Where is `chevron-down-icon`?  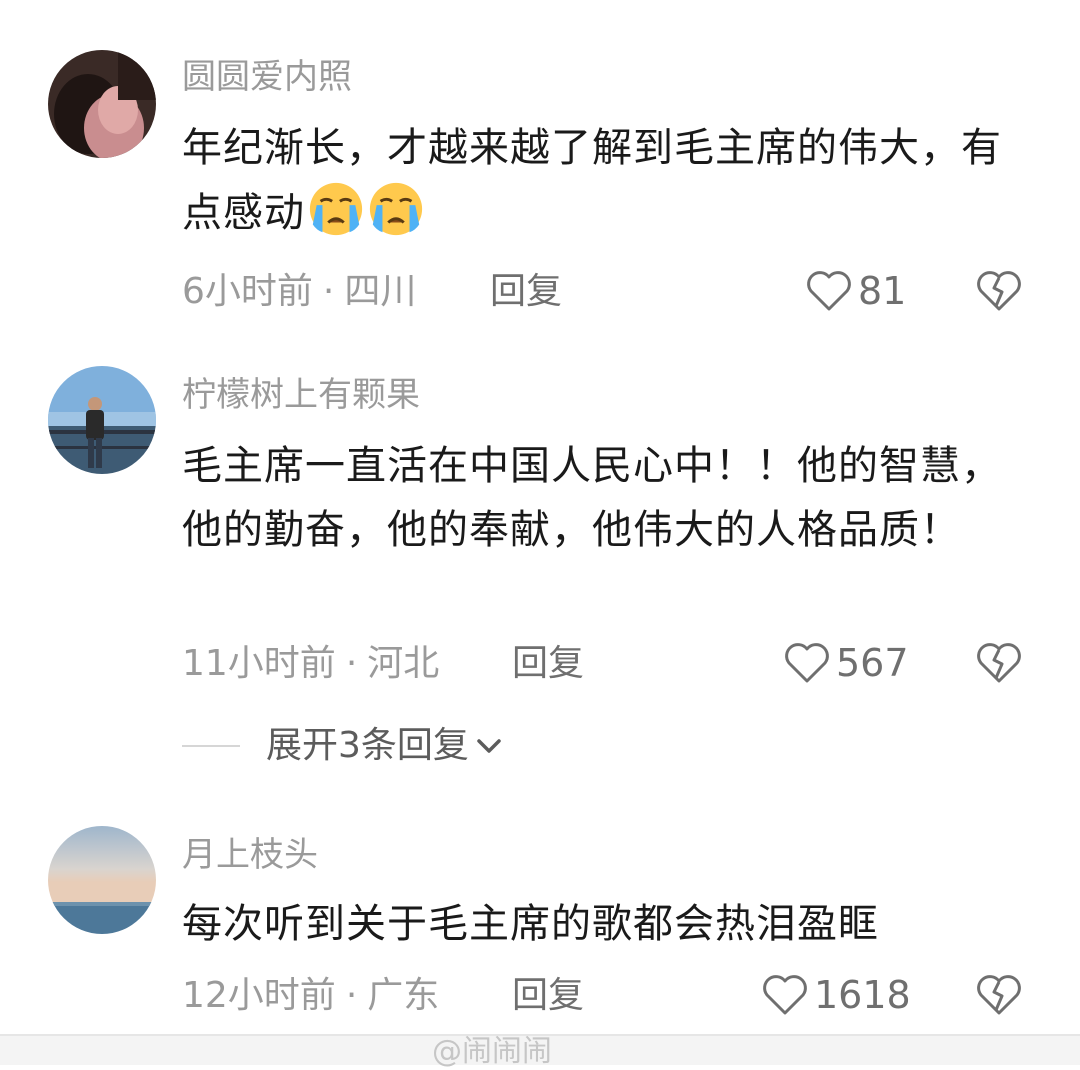 chevron-down-icon is located at coordinates (489, 746).